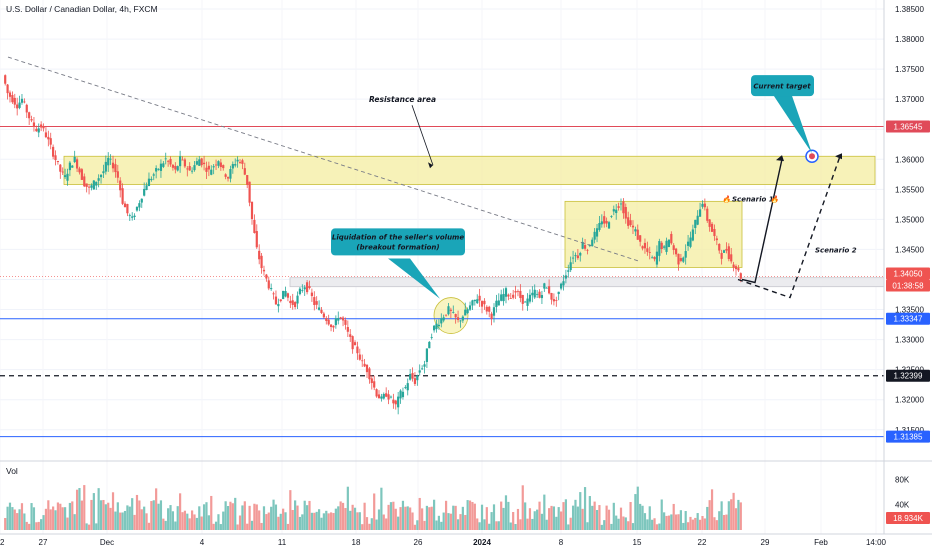 Image resolution: width=932 pixels, height=550 pixels. I want to click on zone-breakout-support, so click(587, 282).